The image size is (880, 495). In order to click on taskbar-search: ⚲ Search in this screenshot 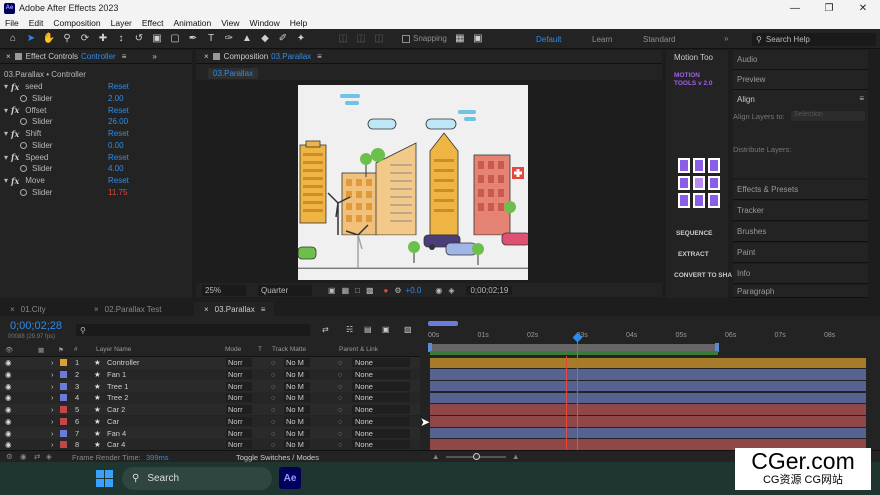, I will do `click(197, 478)`.